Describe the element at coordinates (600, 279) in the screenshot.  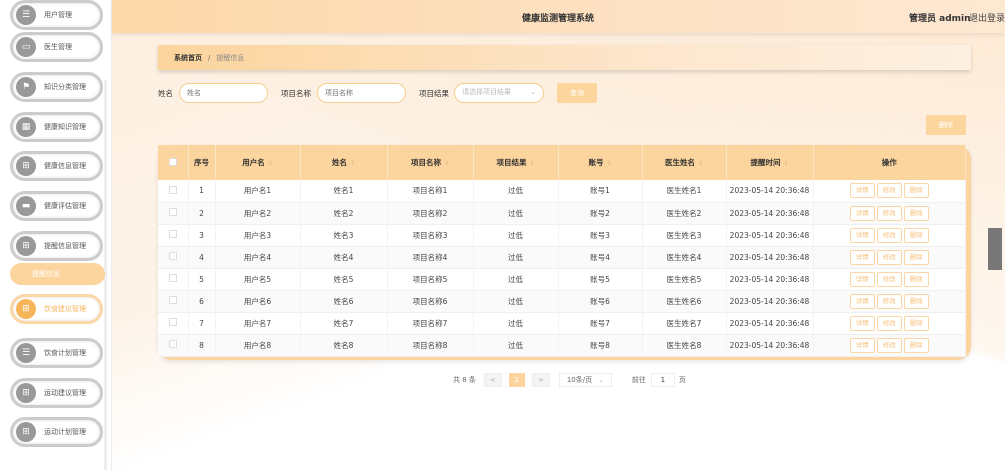
I see `table-cell: 账号5` at that location.